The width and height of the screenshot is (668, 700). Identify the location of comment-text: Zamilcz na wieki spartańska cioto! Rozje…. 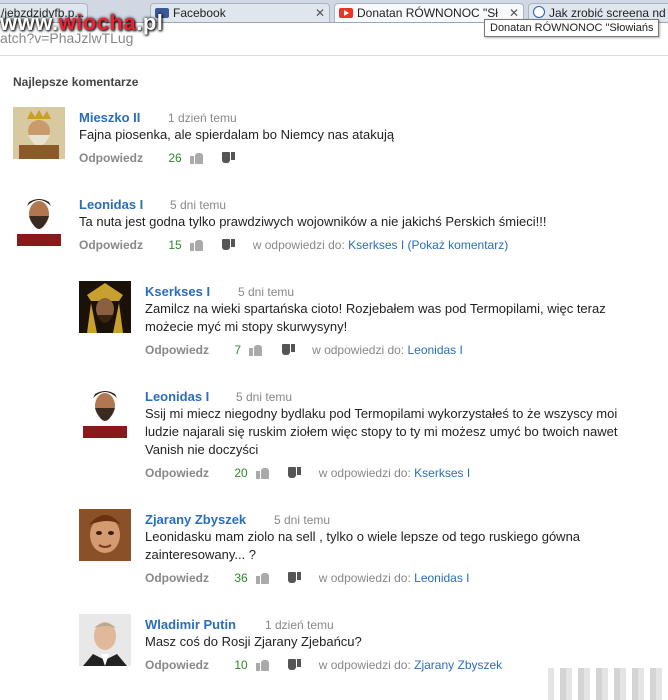
(375, 317).